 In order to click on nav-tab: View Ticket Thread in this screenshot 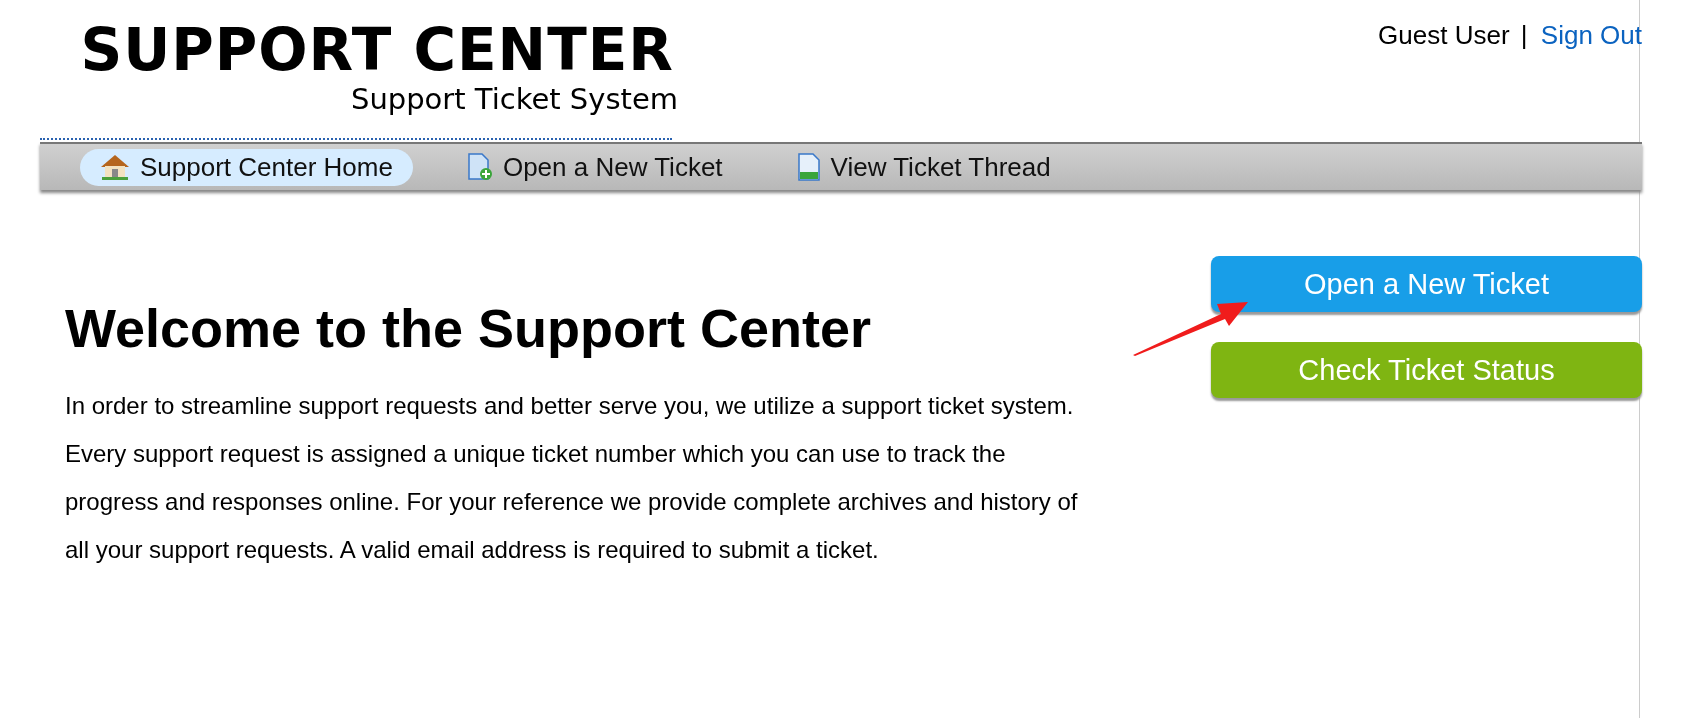, I will do `click(923, 167)`.